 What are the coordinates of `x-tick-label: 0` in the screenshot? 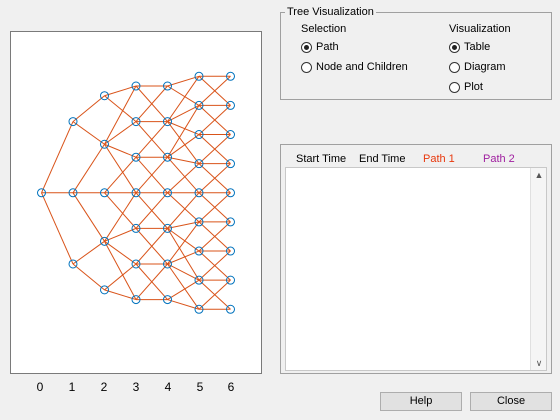 It's located at (40, 387).